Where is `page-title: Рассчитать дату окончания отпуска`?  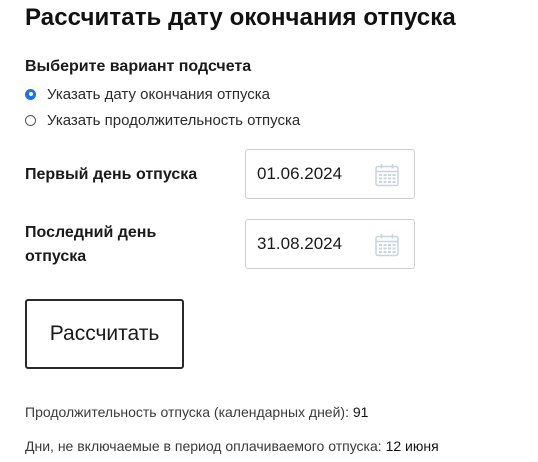 page-title: Рассчитать дату окончания отпуска is located at coordinates (240, 17).